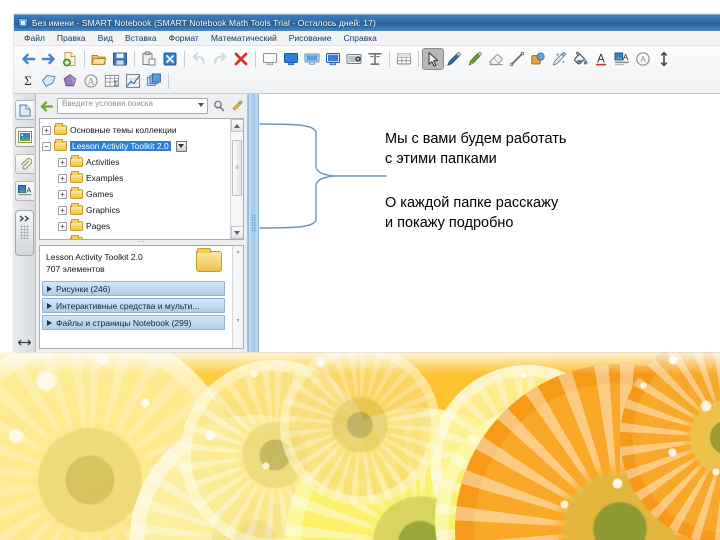 The height and width of the screenshot is (540, 720). Describe the element at coordinates (404, 59) in the screenshot. I see `insert-table-icon` at that location.